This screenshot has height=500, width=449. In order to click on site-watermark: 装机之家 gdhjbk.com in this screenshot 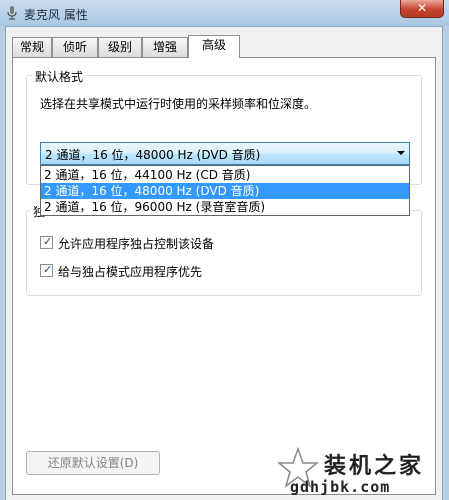, I will do `click(362, 471)`.